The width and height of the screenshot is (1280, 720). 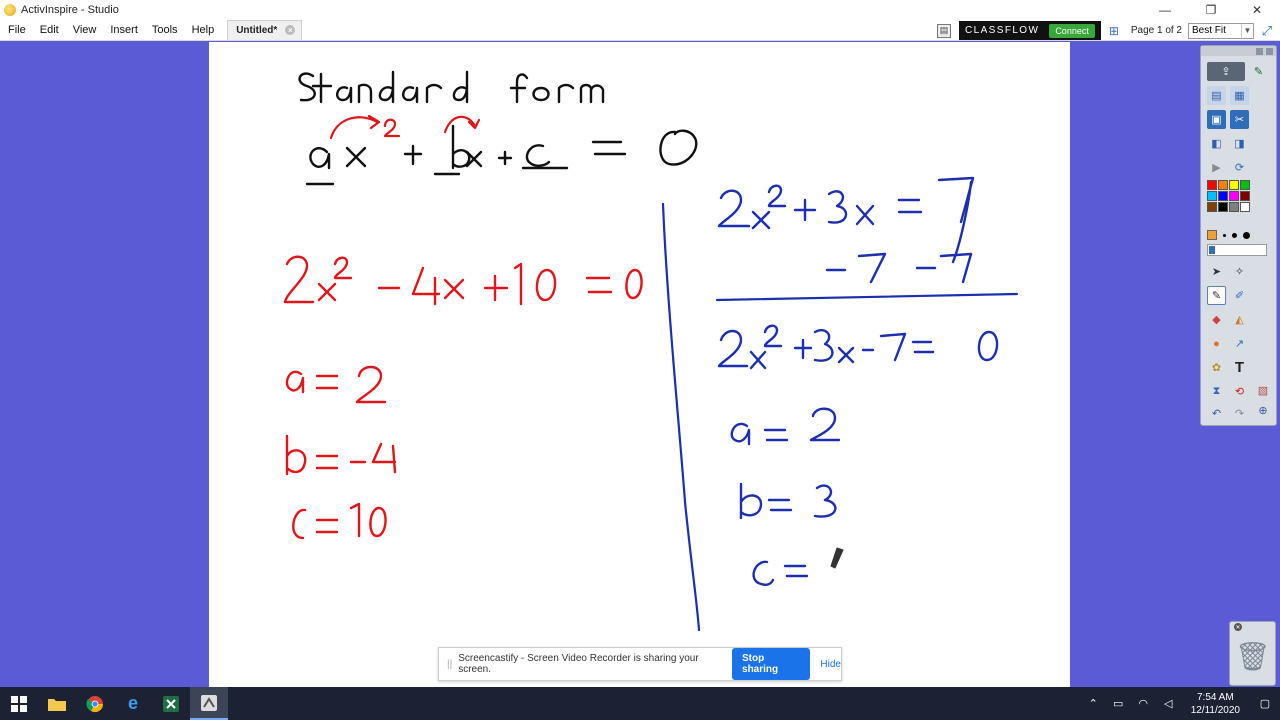 I want to click on system-clock: 7:54 AM 12/11/2020, so click(x=1215, y=704).